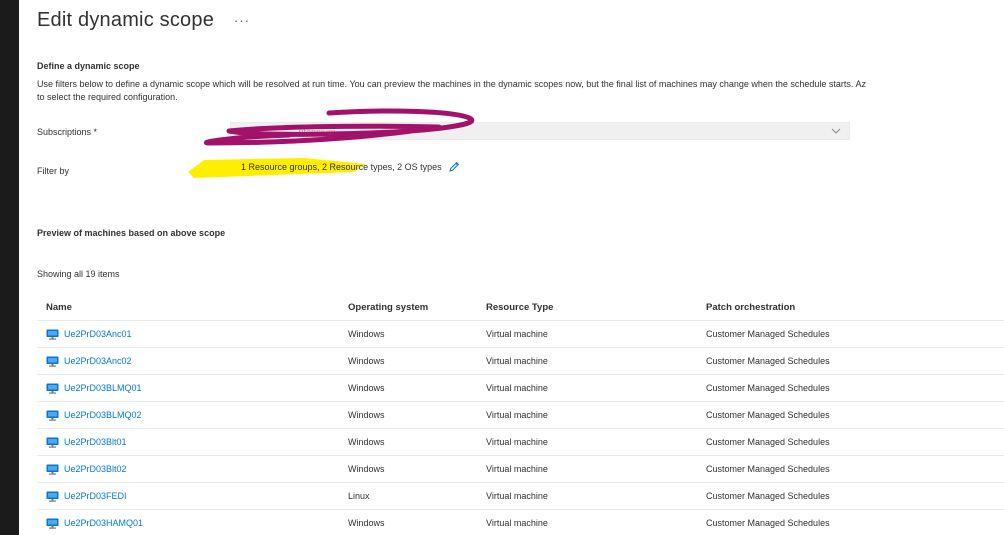 The height and width of the screenshot is (535, 1004). What do you see at coordinates (95, 469) in the screenshot?
I see `machine-name-link: Ue2PrD03Blt02` at bounding box center [95, 469].